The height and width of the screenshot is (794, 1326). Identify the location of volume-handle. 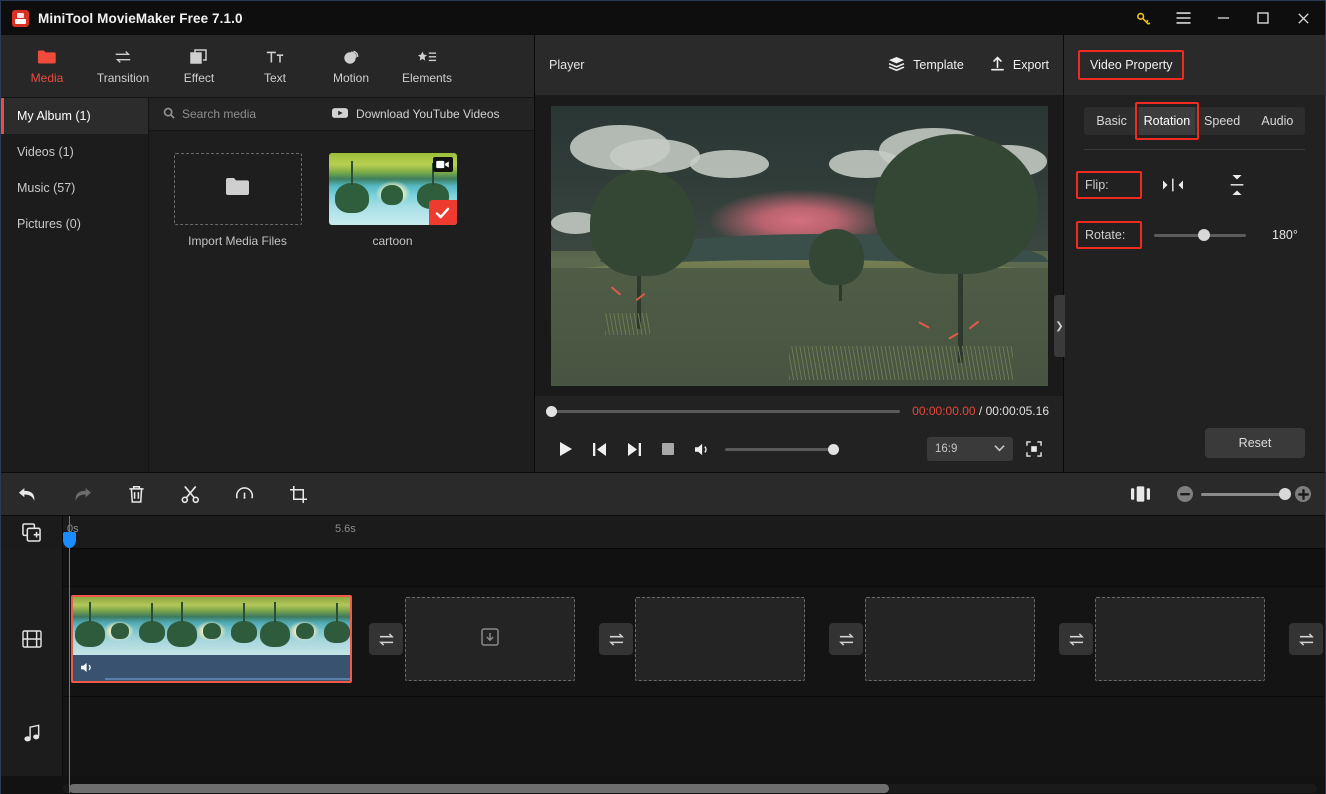
(833, 449).